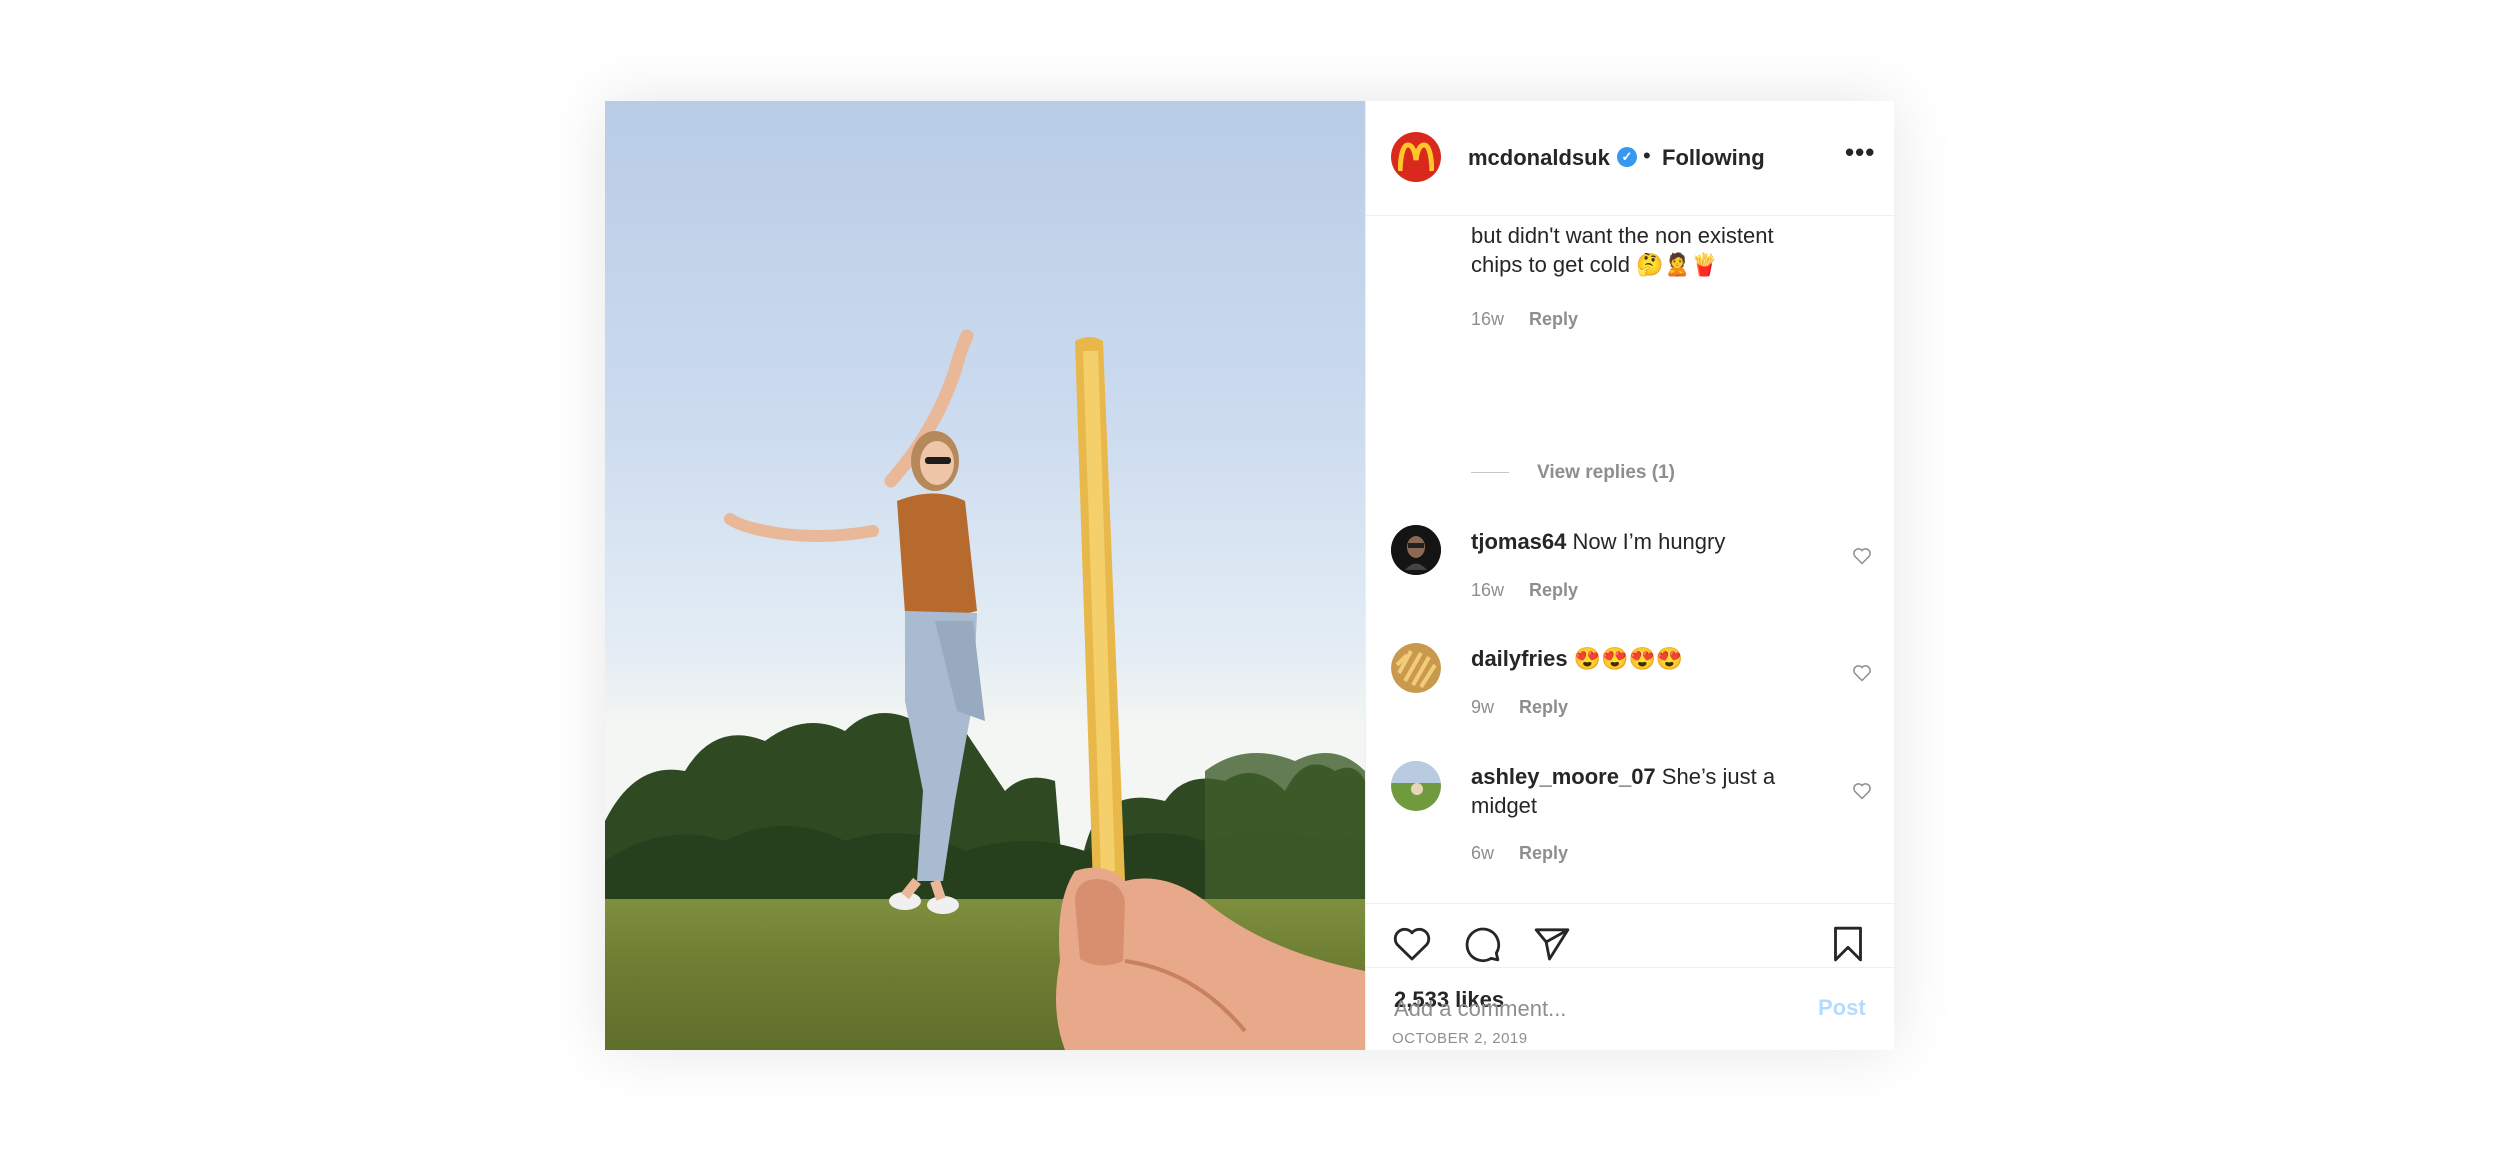 This screenshot has width=2500, height=1162. I want to click on comment-body: Now I’m hungry, so click(1649, 541).